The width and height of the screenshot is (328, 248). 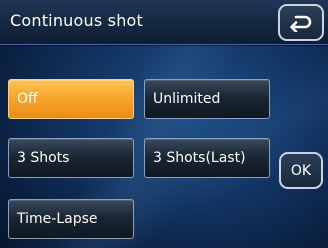 I want to click on option-3-shots-last: 3 Shots(Last), so click(x=207, y=158).